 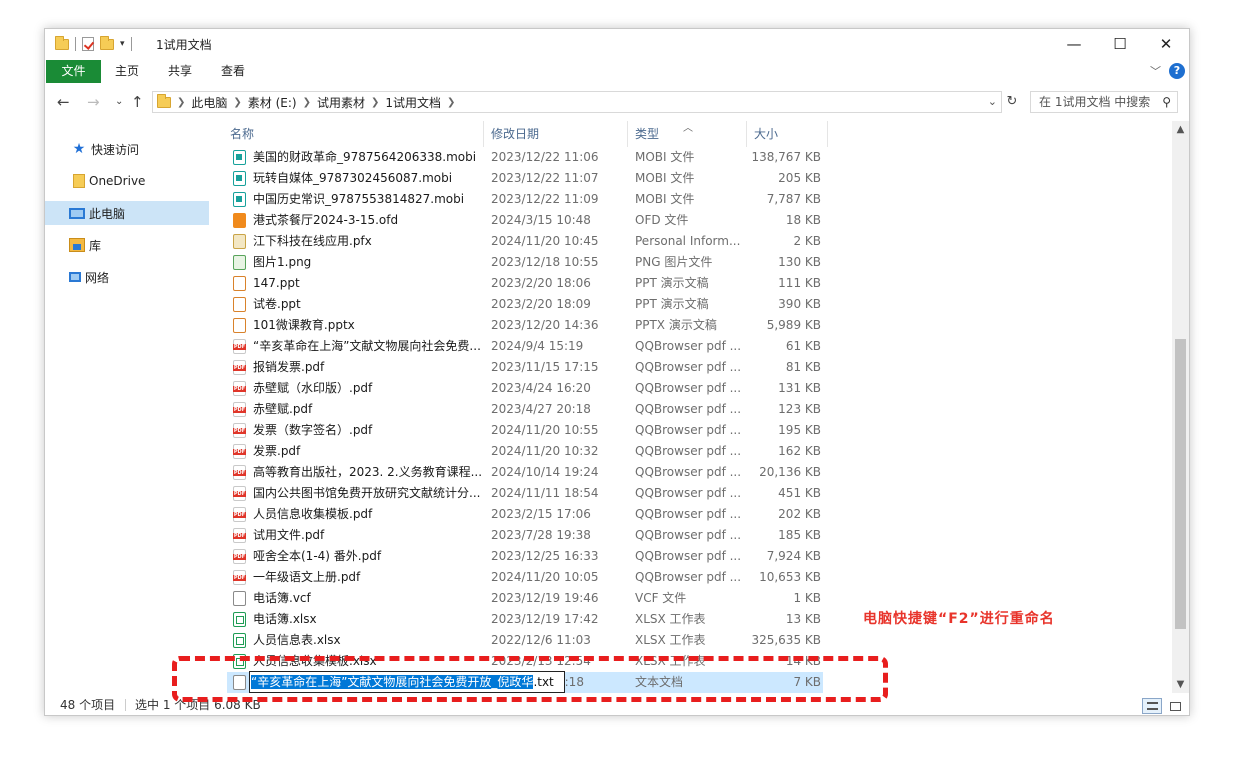 I want to click on recent-locations-chevron-icon: ⌄, so click(x=119, y=101).